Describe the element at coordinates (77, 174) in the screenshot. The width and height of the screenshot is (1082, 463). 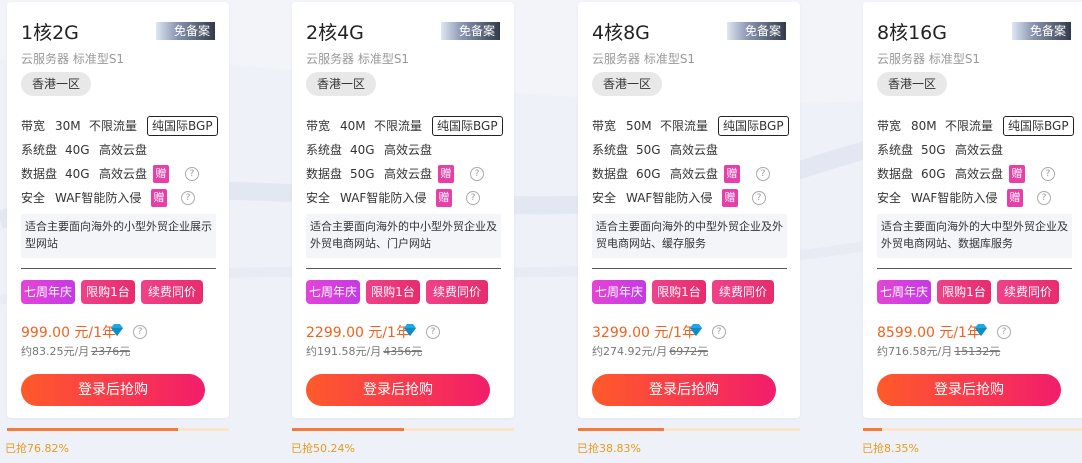
I see `data-disk-value: 40G` at that location.